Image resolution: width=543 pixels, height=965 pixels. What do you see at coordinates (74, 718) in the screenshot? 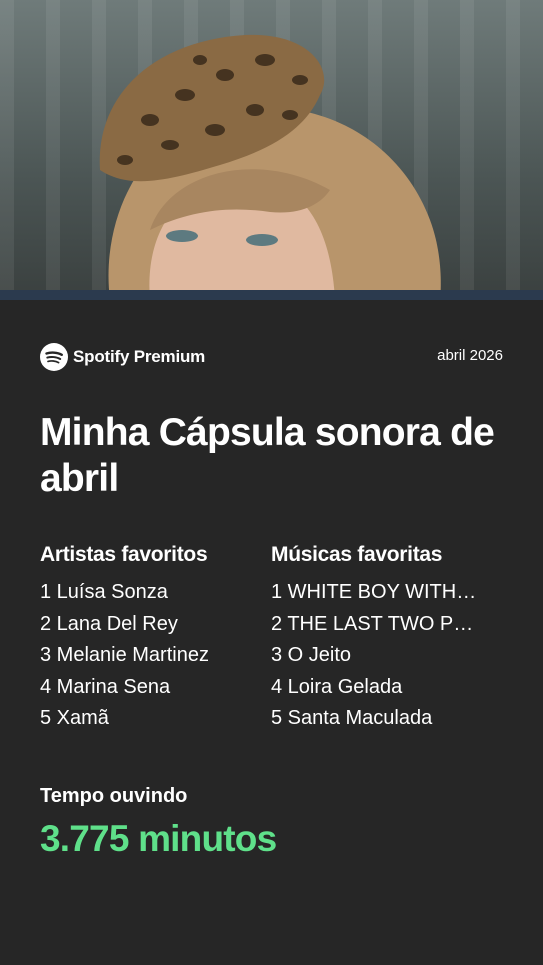
I see `list-item: 5 Xamã` at bounding box center [74, 718].